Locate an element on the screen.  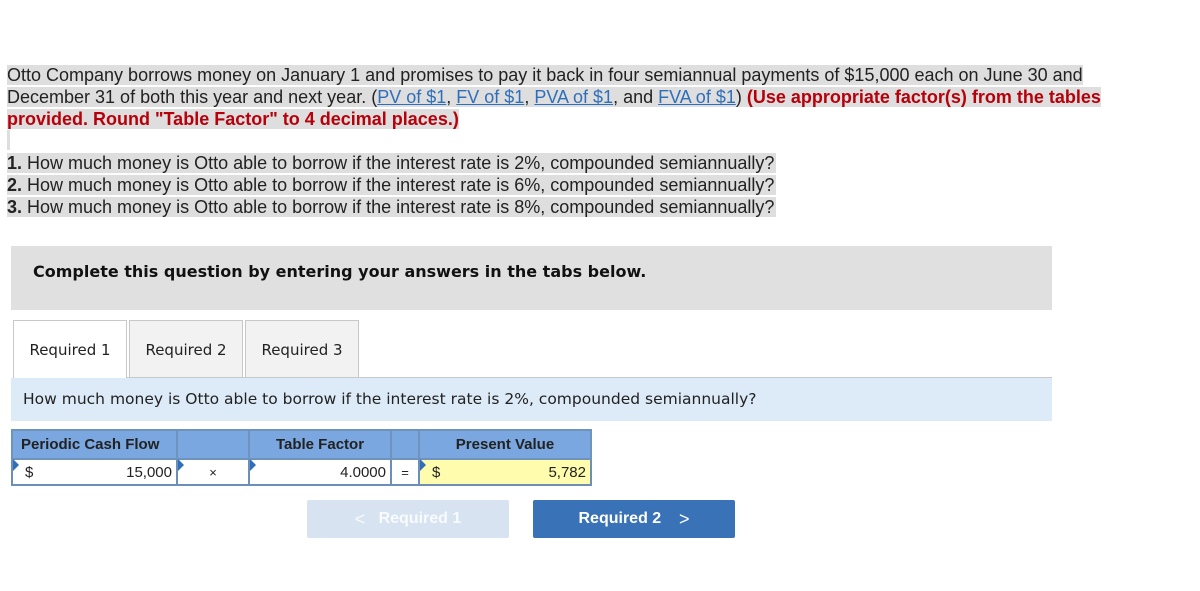
multiply-operator: × is located at coordinates (213, 472).